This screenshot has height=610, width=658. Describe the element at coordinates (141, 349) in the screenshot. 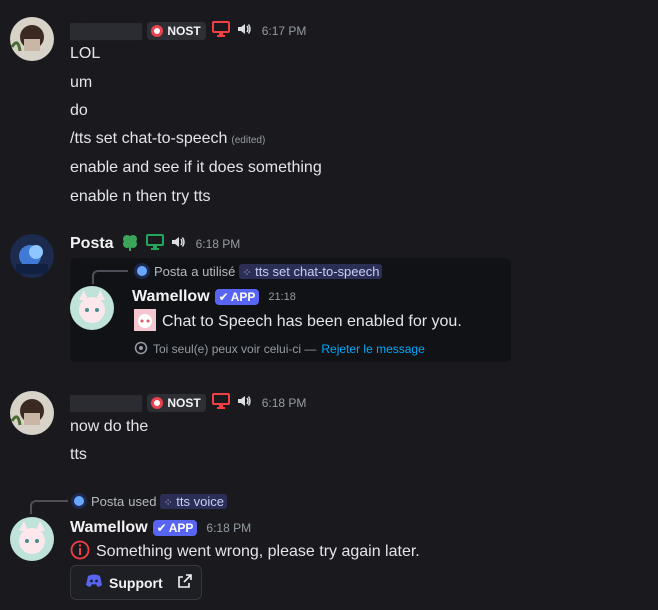

I see `eye-icon` at that location.